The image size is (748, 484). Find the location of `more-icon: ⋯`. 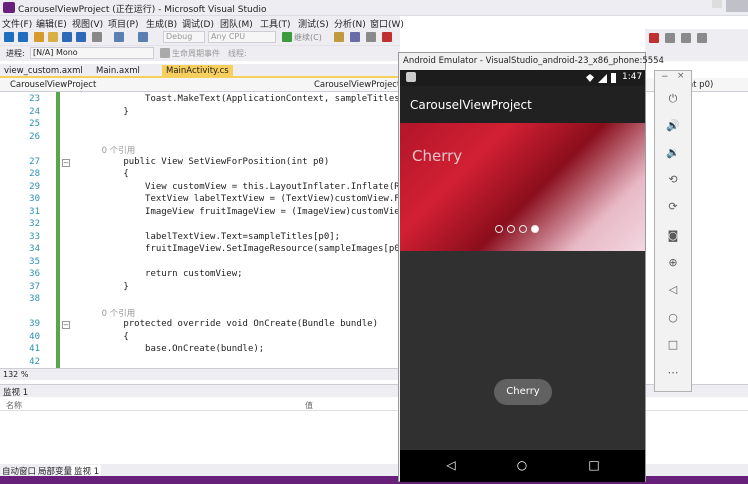

more-icon: ⋯ is located at coordinates (673, 373).